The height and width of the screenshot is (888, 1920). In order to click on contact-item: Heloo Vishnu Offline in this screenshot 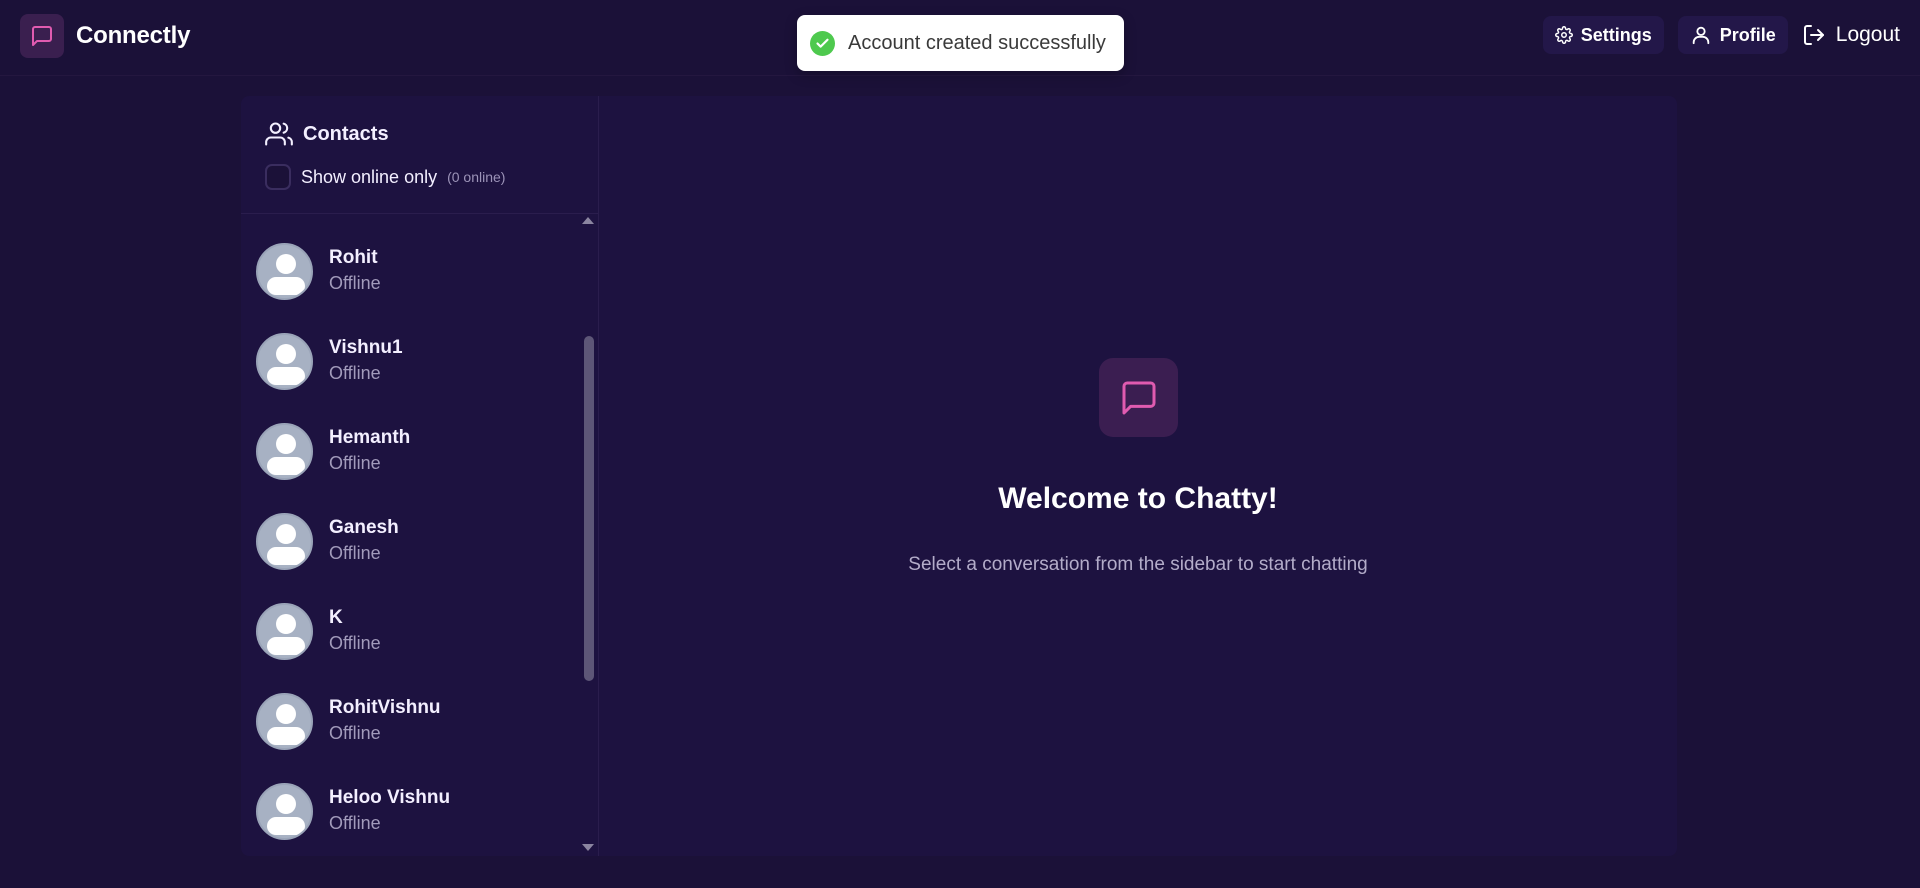, I will do `click(411, 811)`.